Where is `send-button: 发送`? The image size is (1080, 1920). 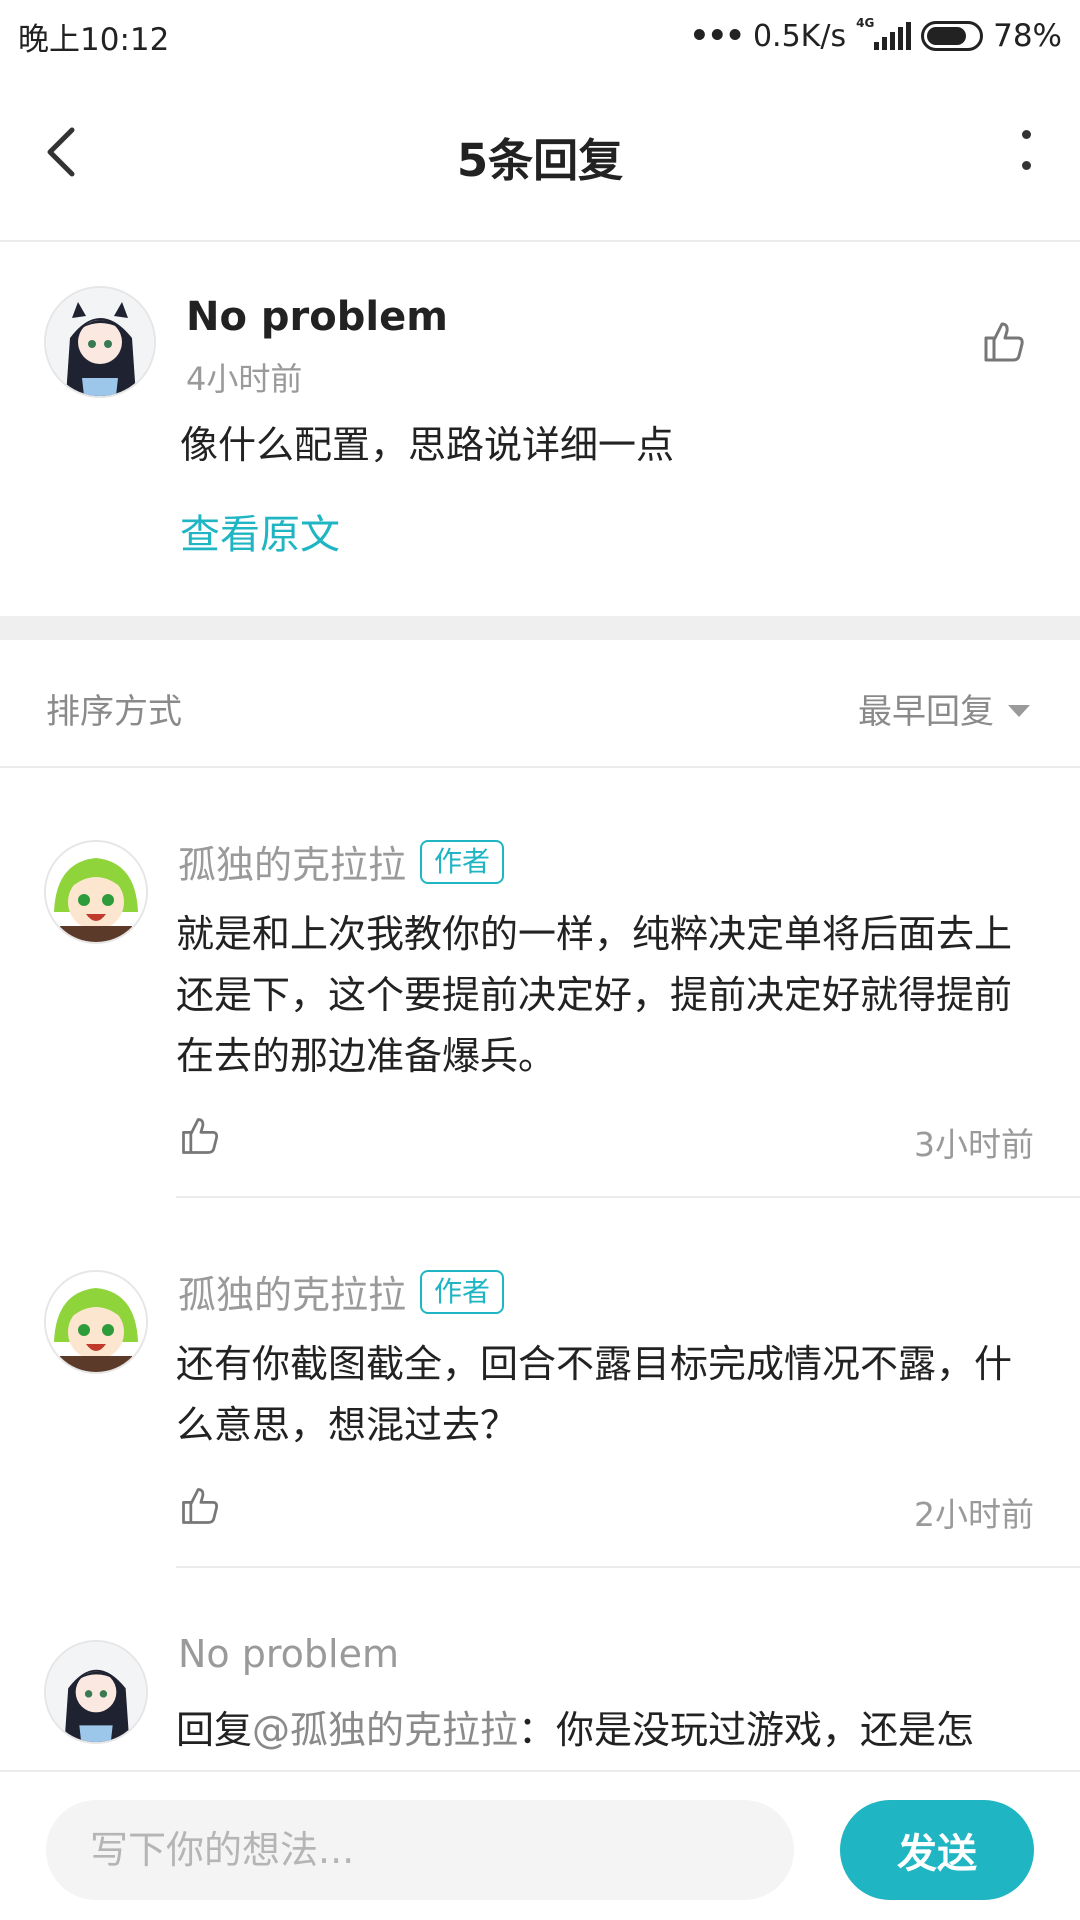 send-button: 发送 is located at coordinates (937, 1850).